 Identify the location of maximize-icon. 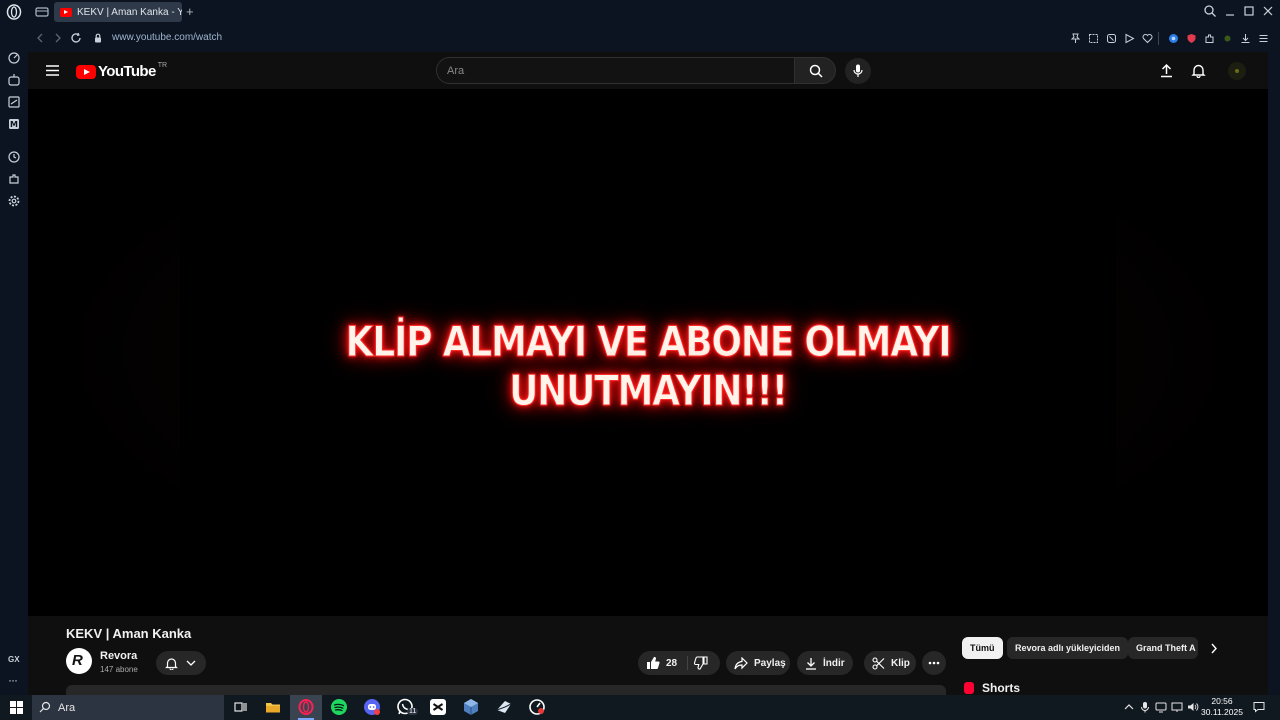
(1249, 11).